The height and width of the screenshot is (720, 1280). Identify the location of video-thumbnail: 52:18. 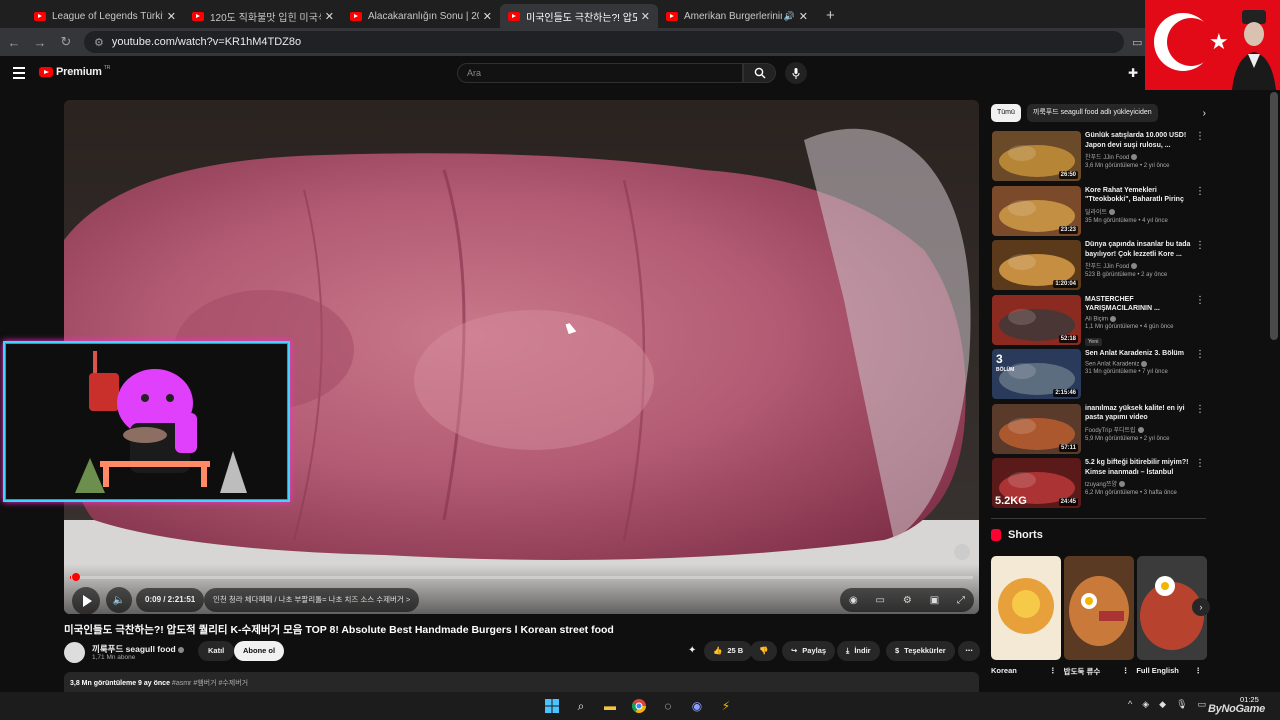
(1036, 319).